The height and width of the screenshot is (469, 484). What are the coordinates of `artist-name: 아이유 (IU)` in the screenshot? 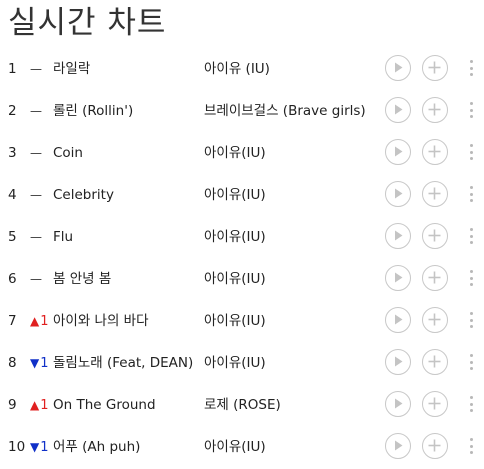 It's located at (237, 69).